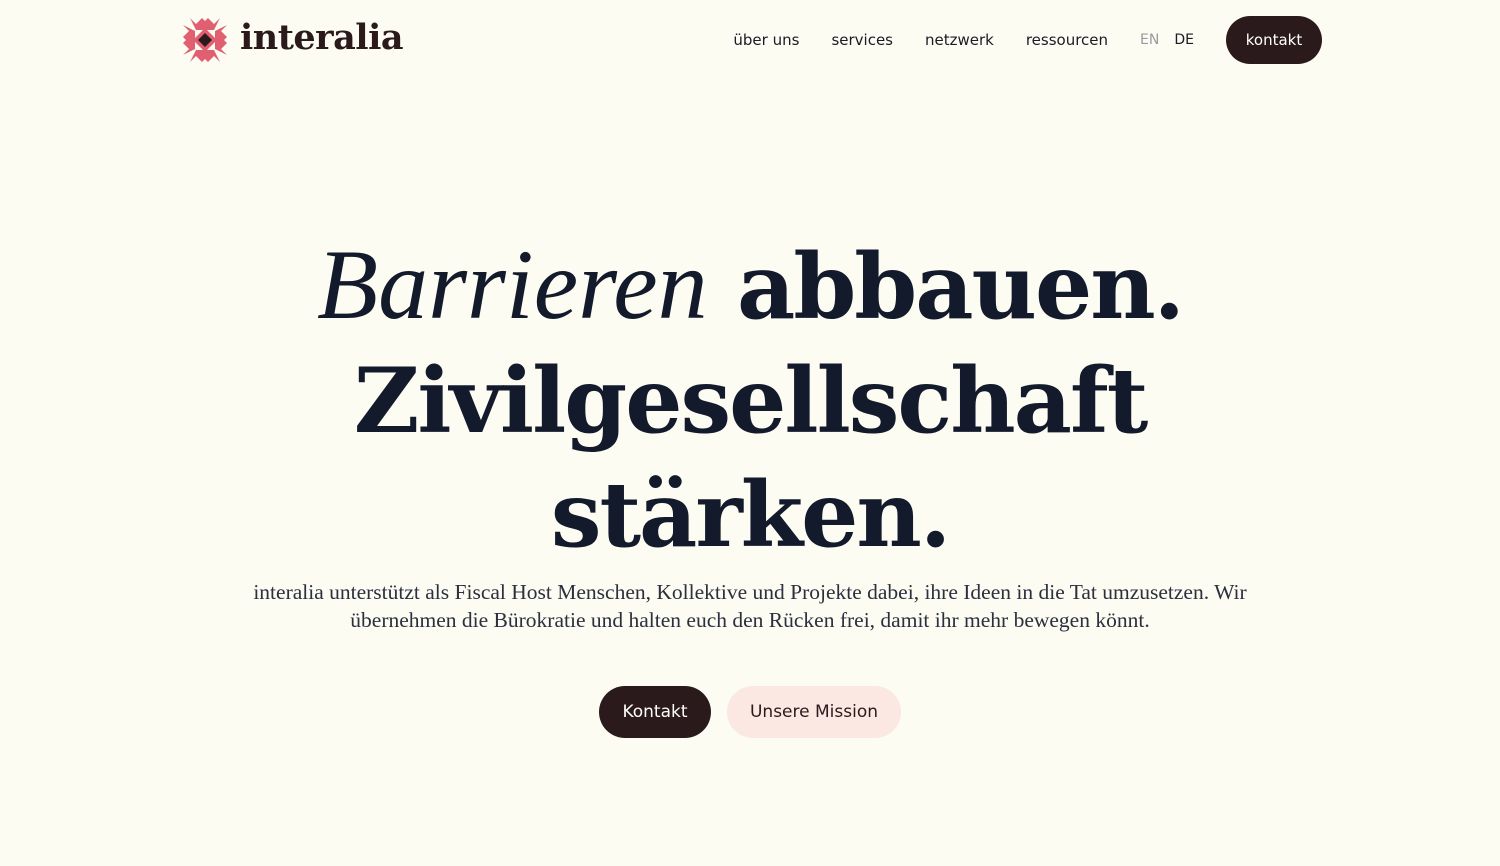 The image size is (1500, 866). I want to click on mission-button: Unsere Mission, so click(814, 712).